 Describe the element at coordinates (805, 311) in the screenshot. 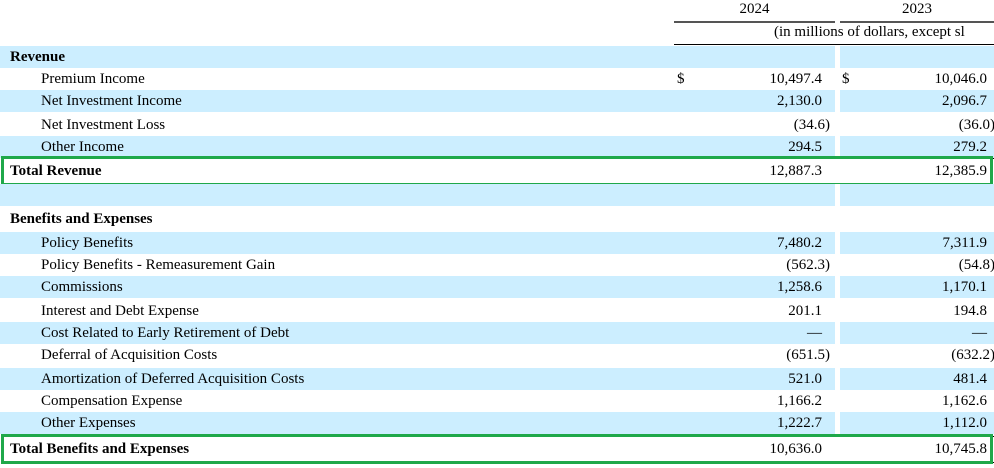

I see `value-2024: 201.1` at that location.